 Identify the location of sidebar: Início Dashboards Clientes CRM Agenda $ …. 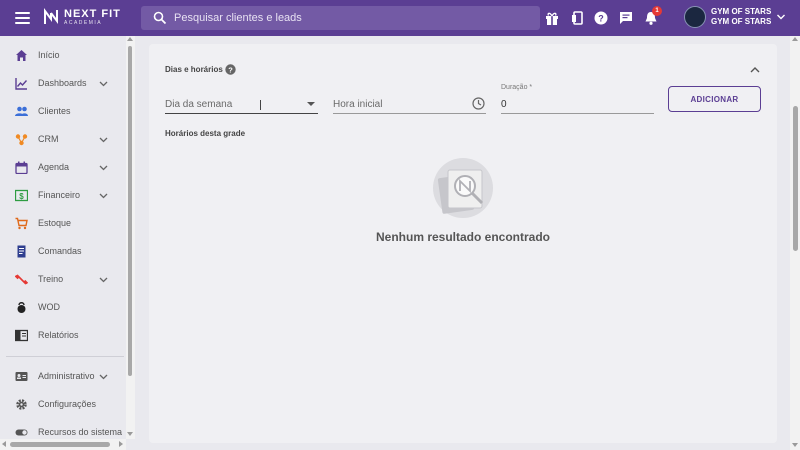
(63, 237).